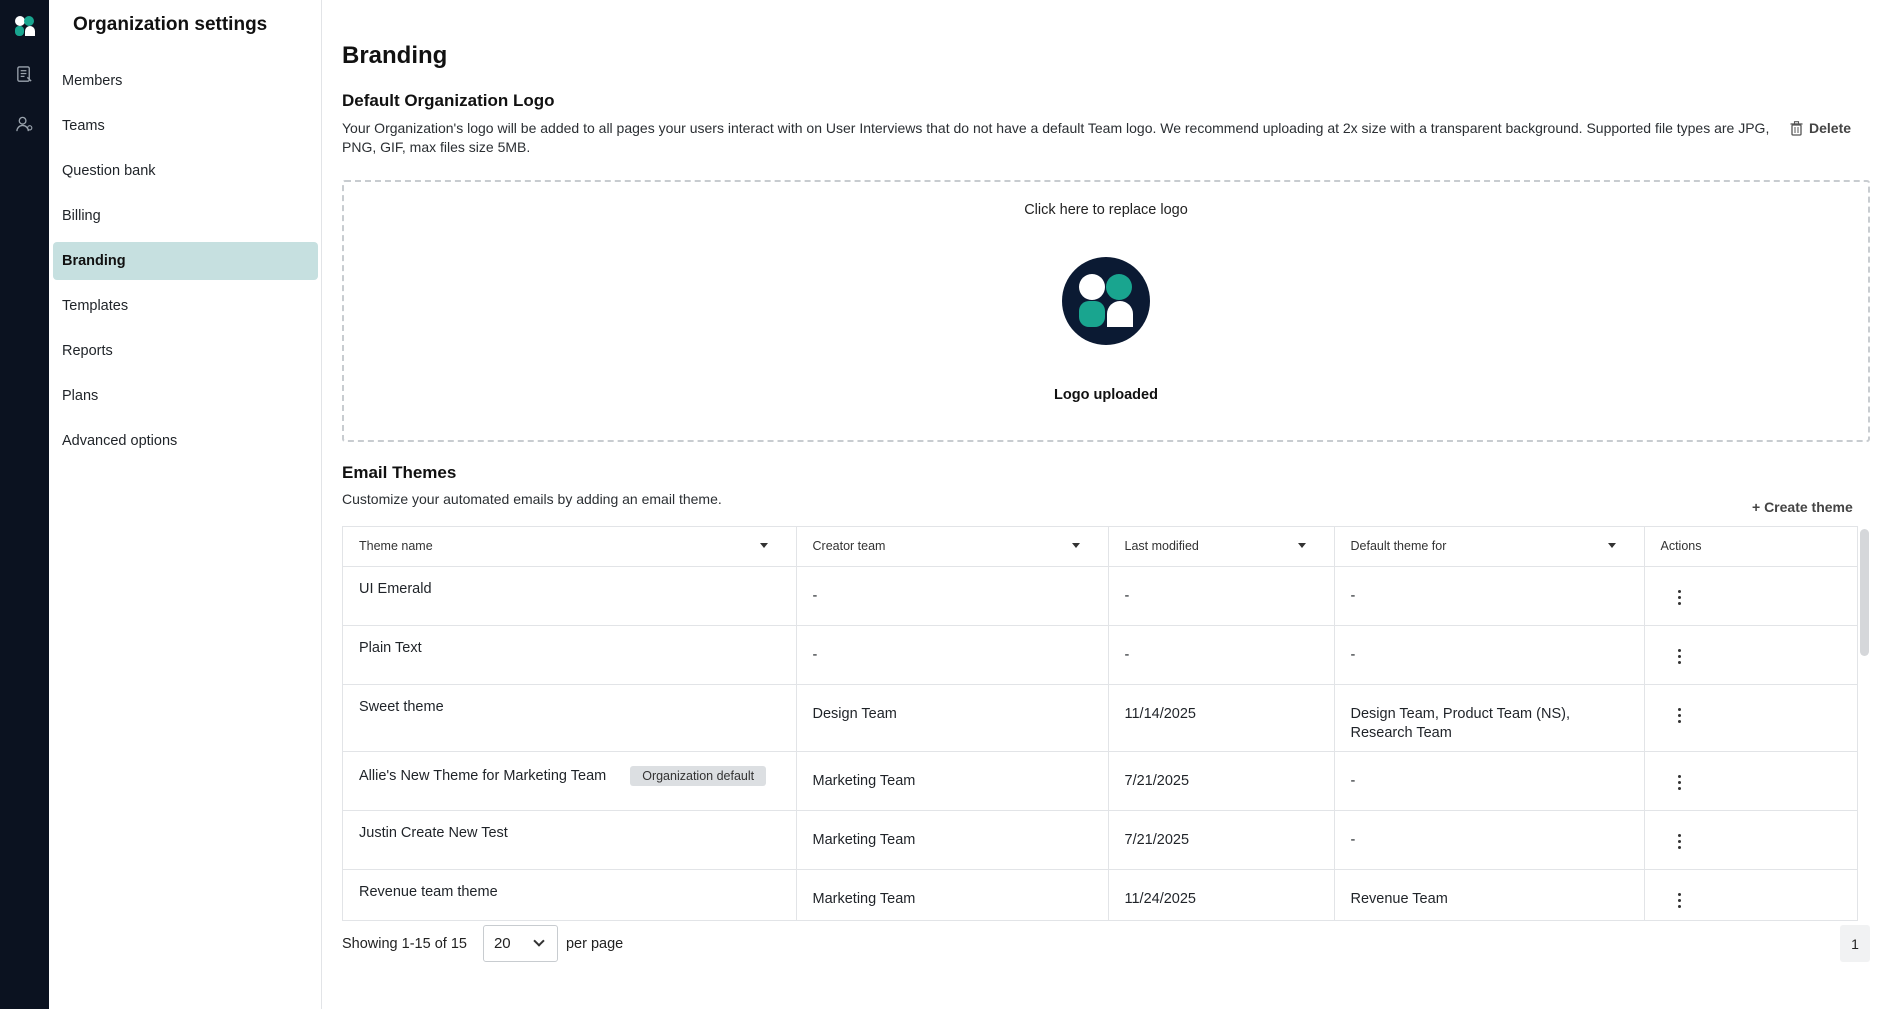  Describe the element at coordinates (24, 504) in the screenshot. I see `app-rail` at that location.